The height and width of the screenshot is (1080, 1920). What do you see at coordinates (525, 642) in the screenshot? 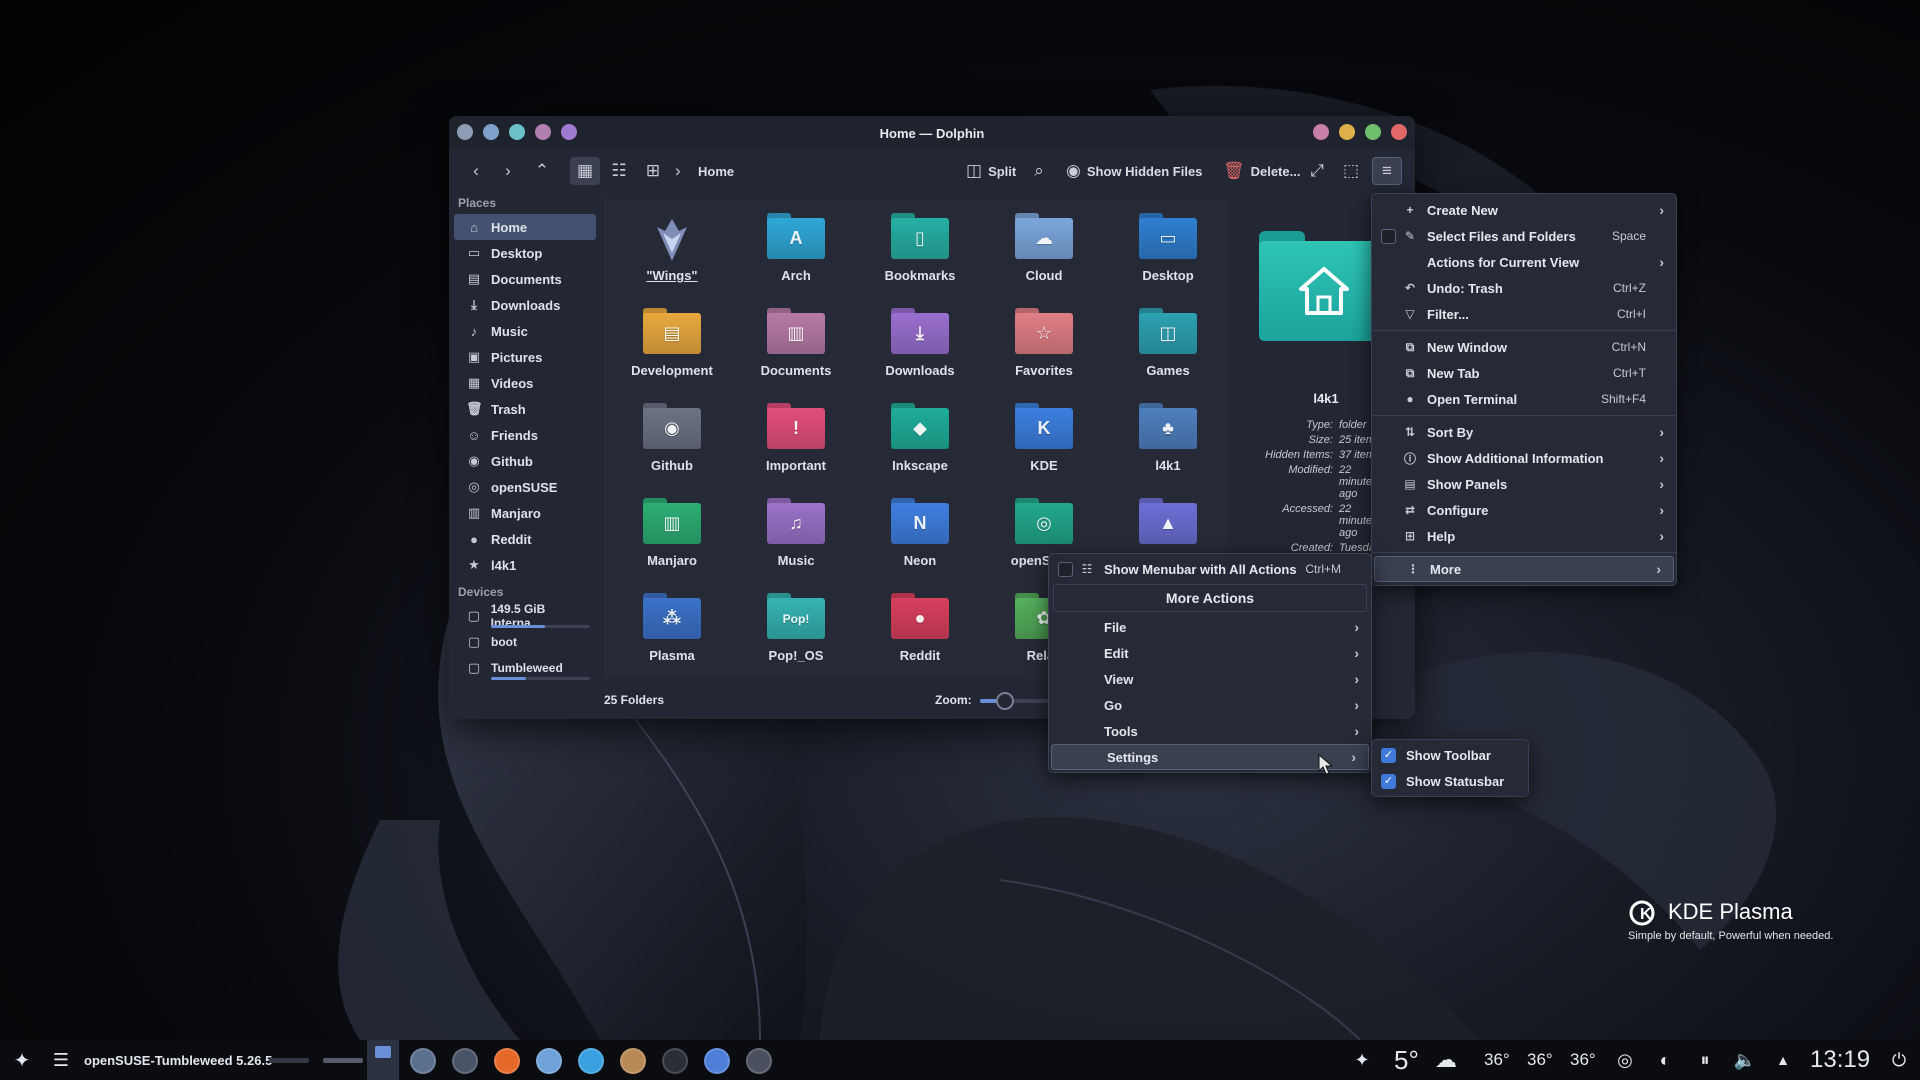
I see `device-item: ▢ boot` at bounding box center [525, 642].